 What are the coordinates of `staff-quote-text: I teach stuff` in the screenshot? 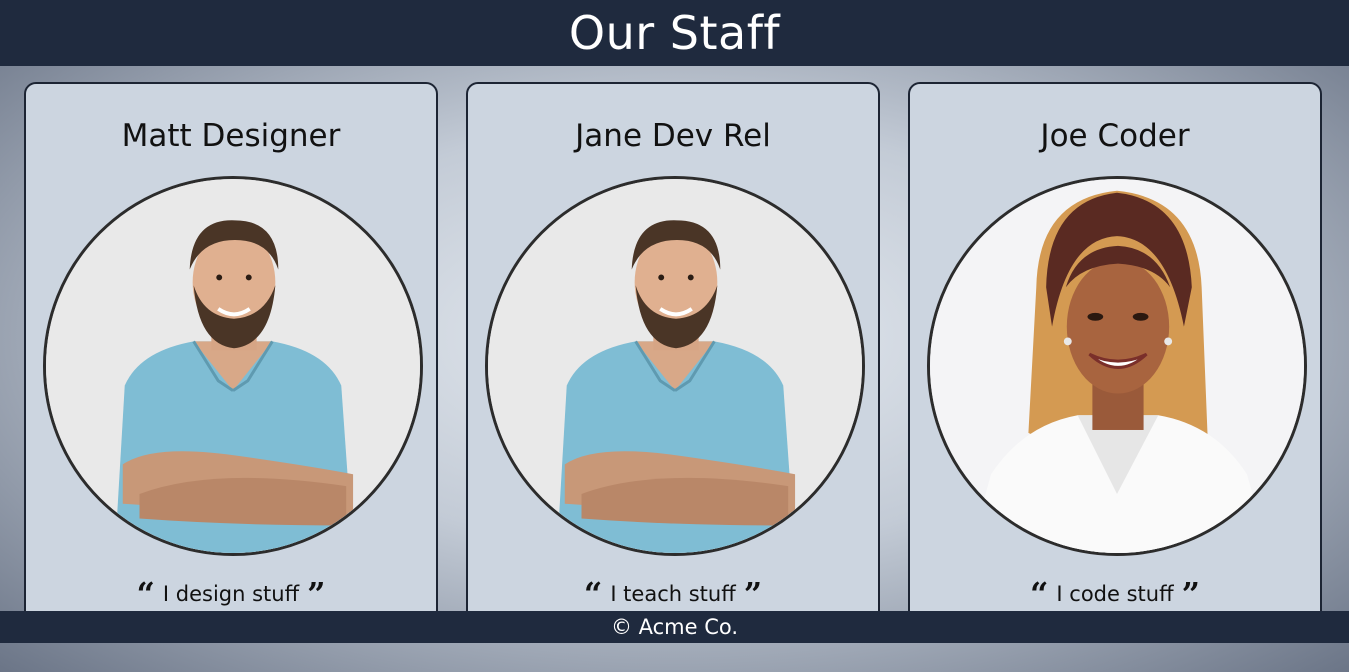 It's located at (673, 594).